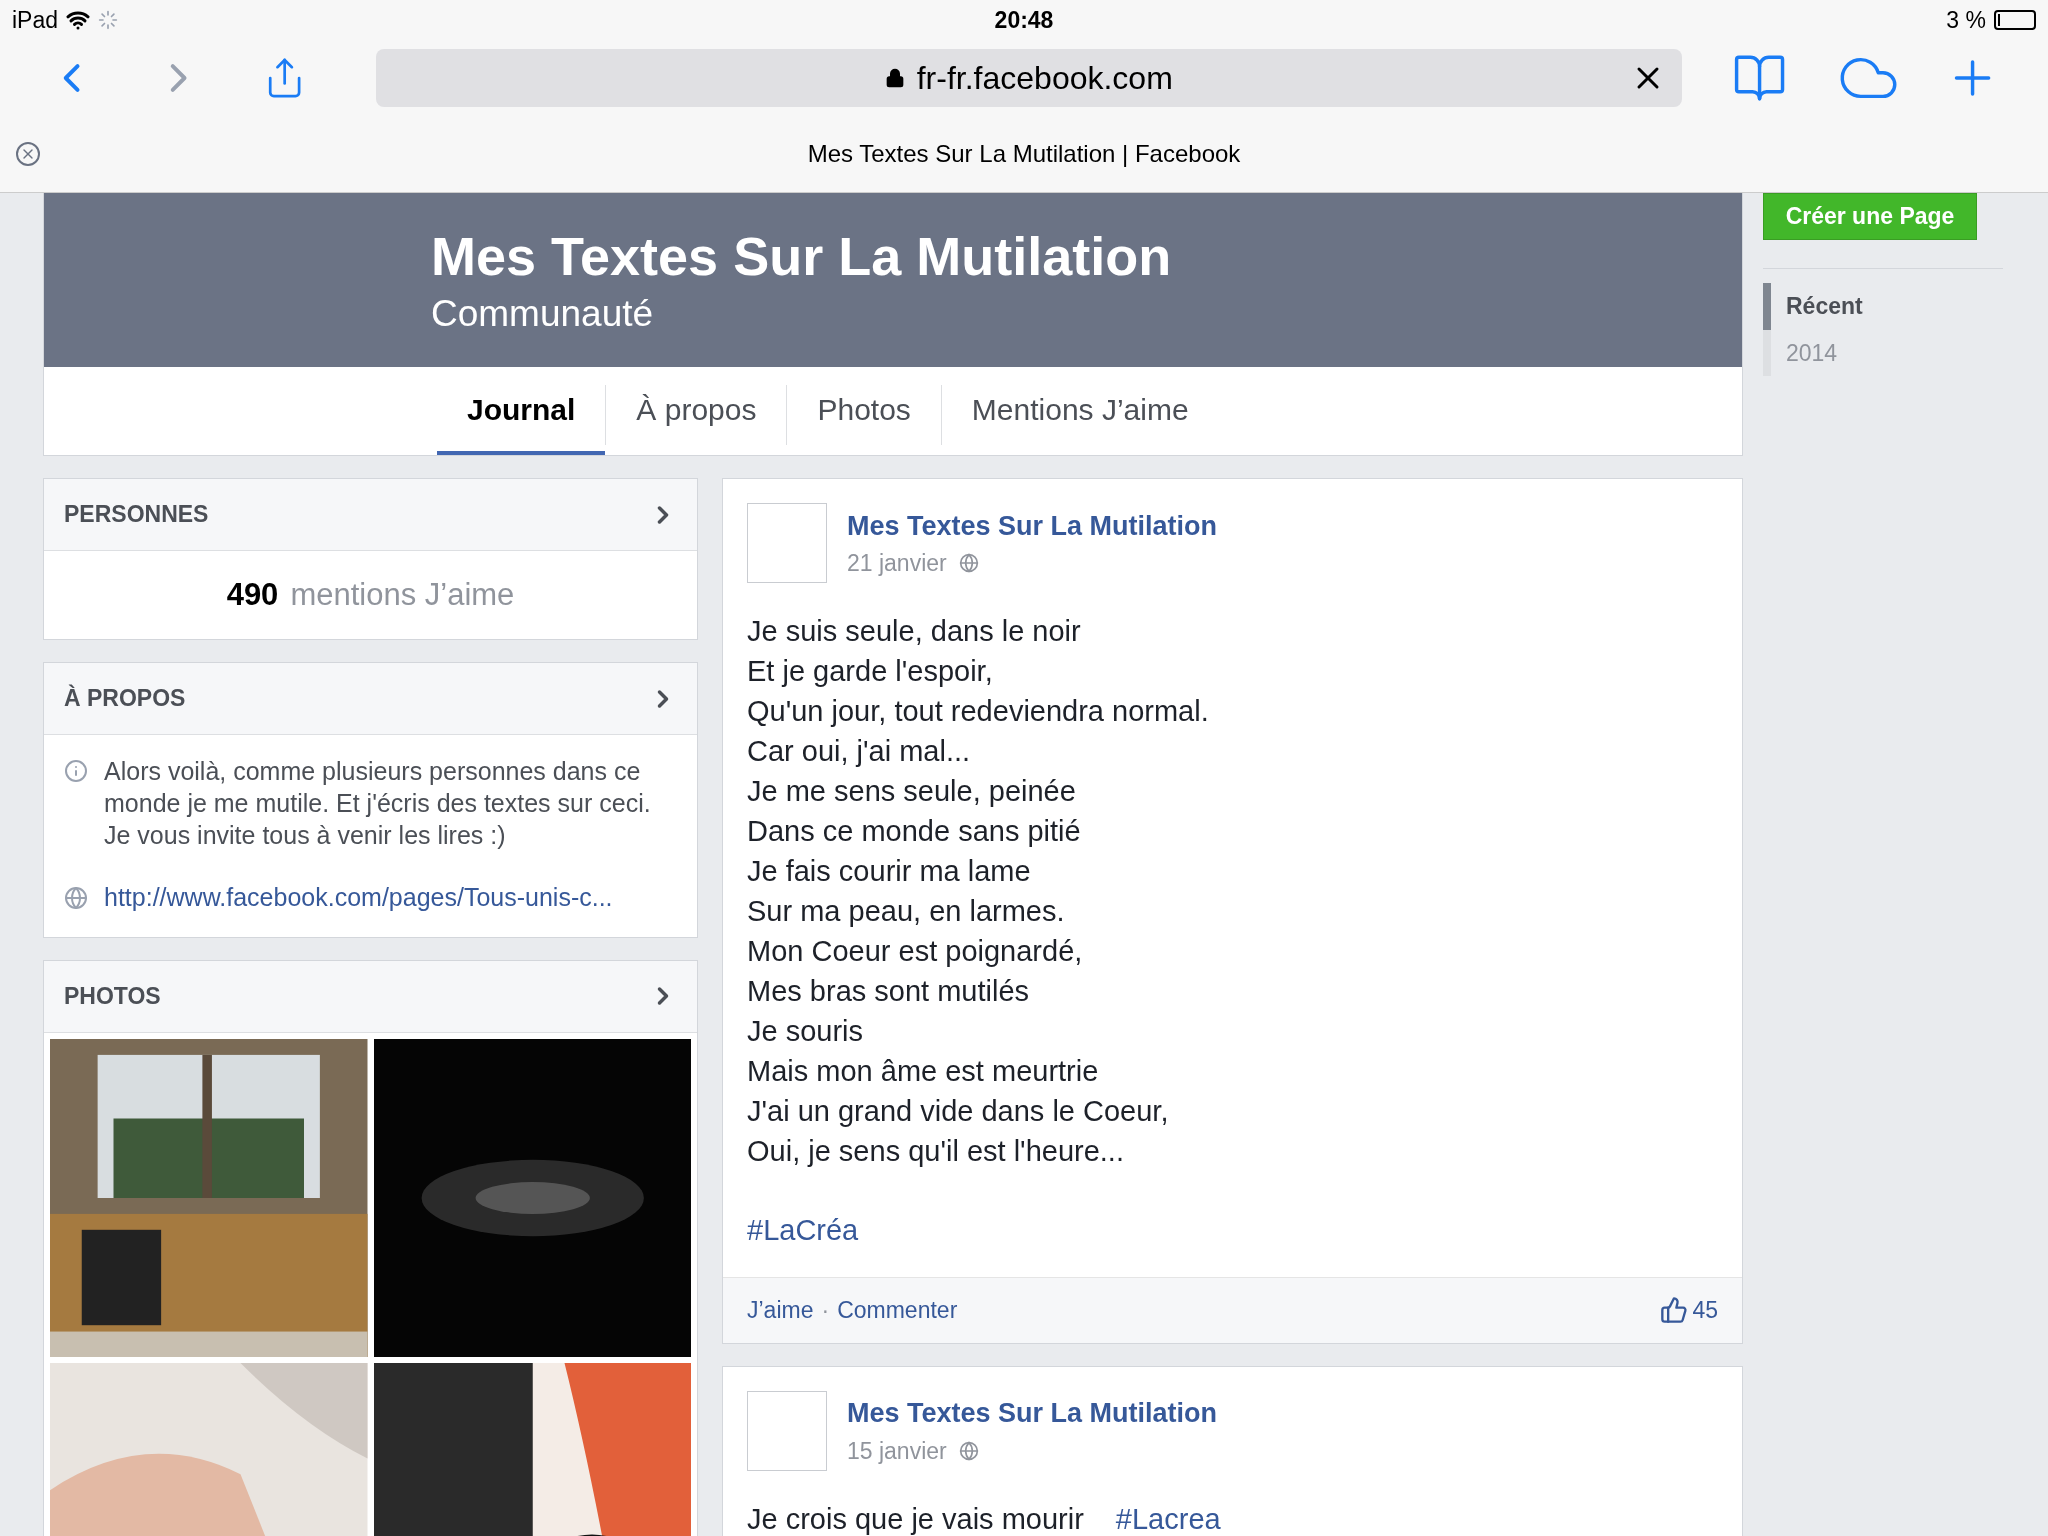 The height and width of the screenshot is (1536, 2048). What do you see at coordinates (1168, 1517) in the screenshot?
I see `hashtag-link: #Lacrea` at bounding box center [1168, 1517].